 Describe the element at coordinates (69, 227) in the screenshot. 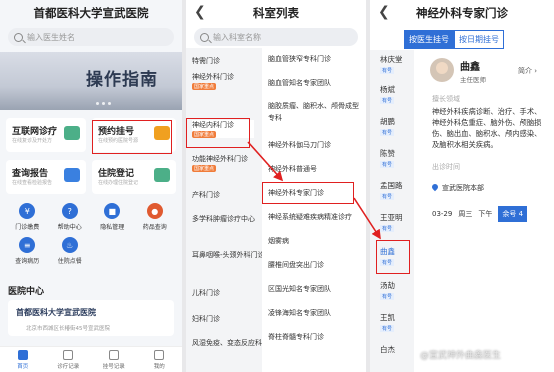

I see `grid-label: 帮助中心` at that location.